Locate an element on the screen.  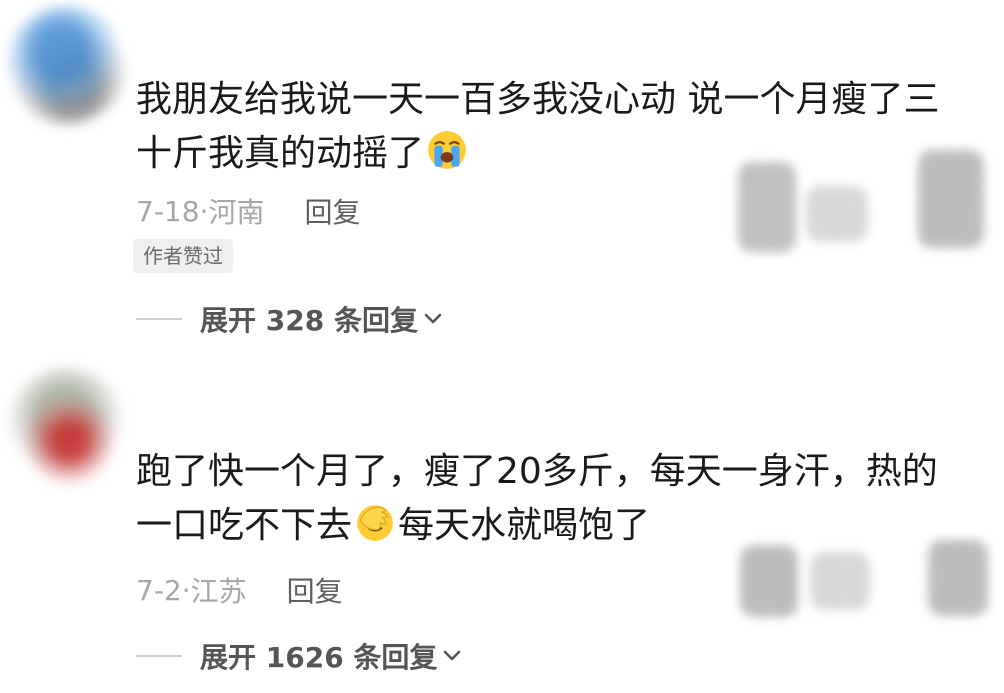
comment-meta: 7-2 · 江苏 回复 is located at coordinates (239, 590).